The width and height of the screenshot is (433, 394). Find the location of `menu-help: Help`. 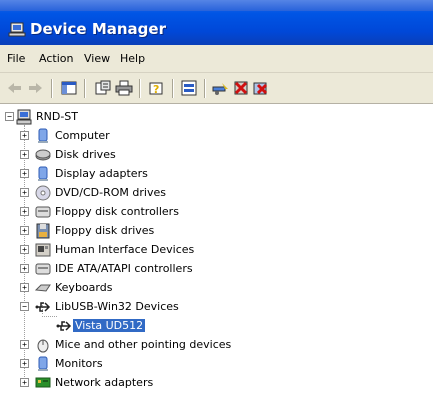

menu-help: Help is located at coordinates (132, 58).